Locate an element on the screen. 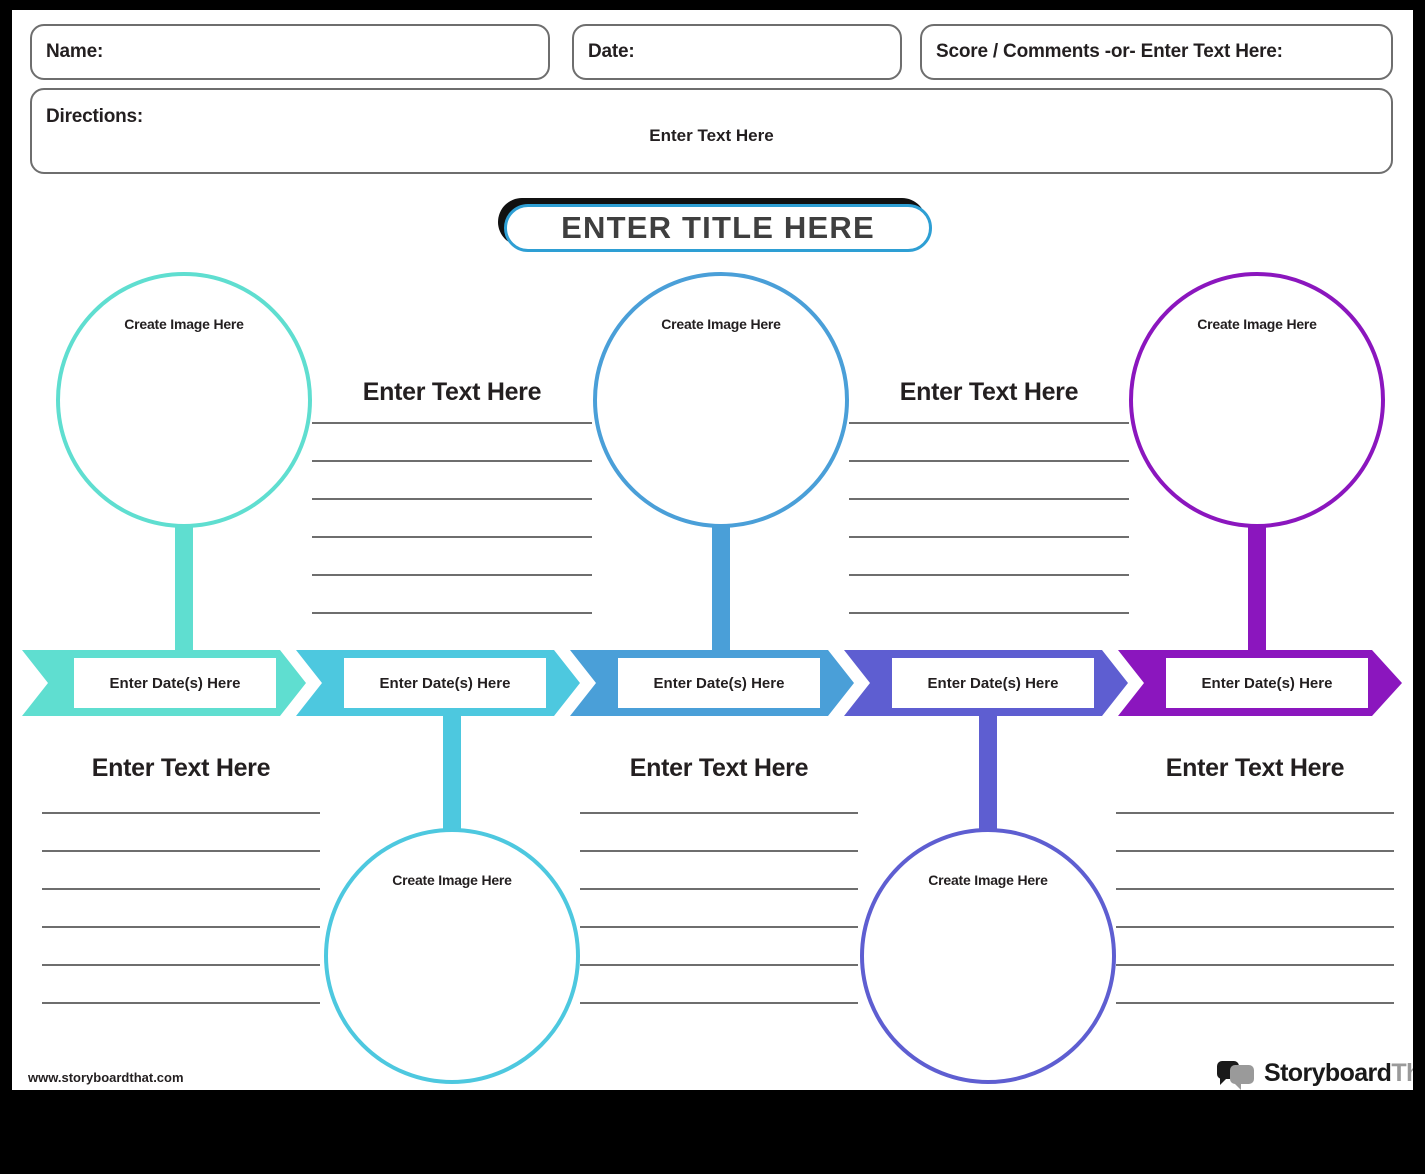  footer-website-url: www.storyboardthat.com is located at coordinates (106, 1077).